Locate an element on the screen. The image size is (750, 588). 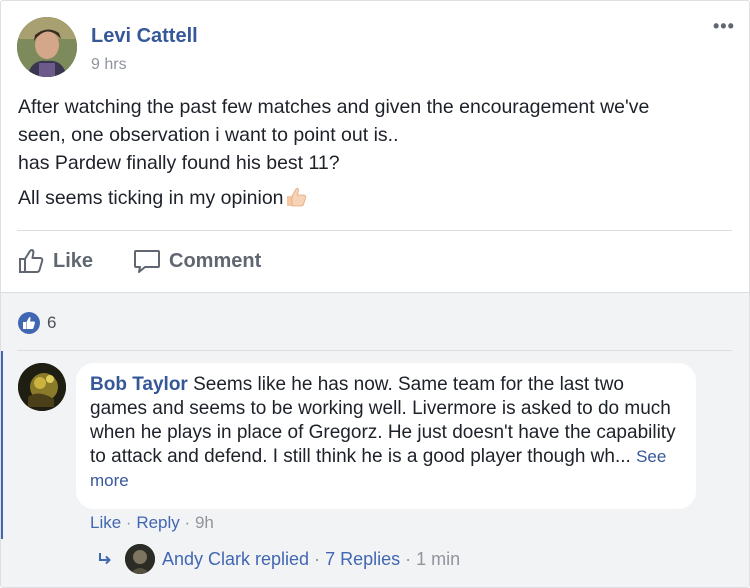
like-icon is located at coordinates (31, 260).